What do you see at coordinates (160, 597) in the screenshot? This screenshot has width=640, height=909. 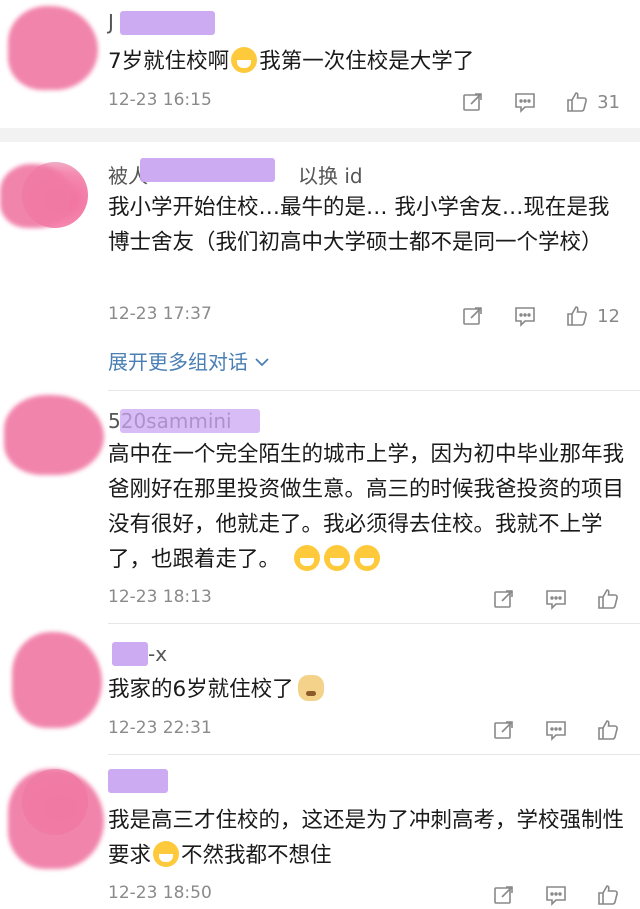 I see `timestamp: 12-23 18:13` at bounding box center [160, 597].